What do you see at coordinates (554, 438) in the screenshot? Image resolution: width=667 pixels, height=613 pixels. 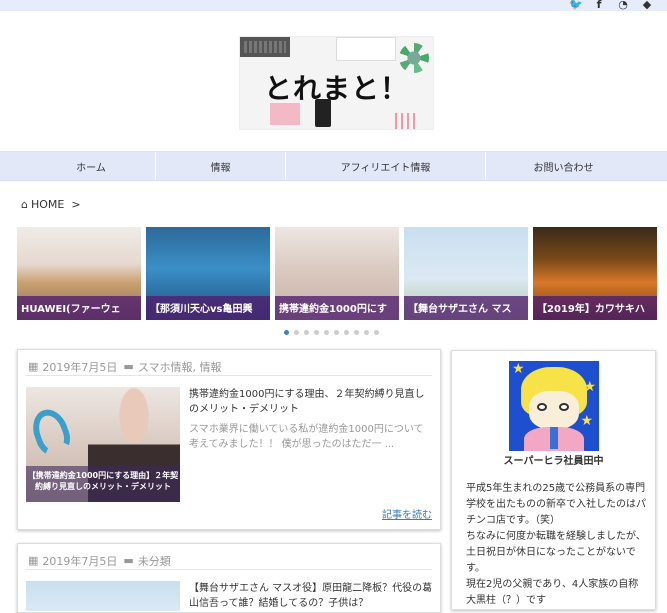 I see `avatar-tie` at bounding box center [554, 438].